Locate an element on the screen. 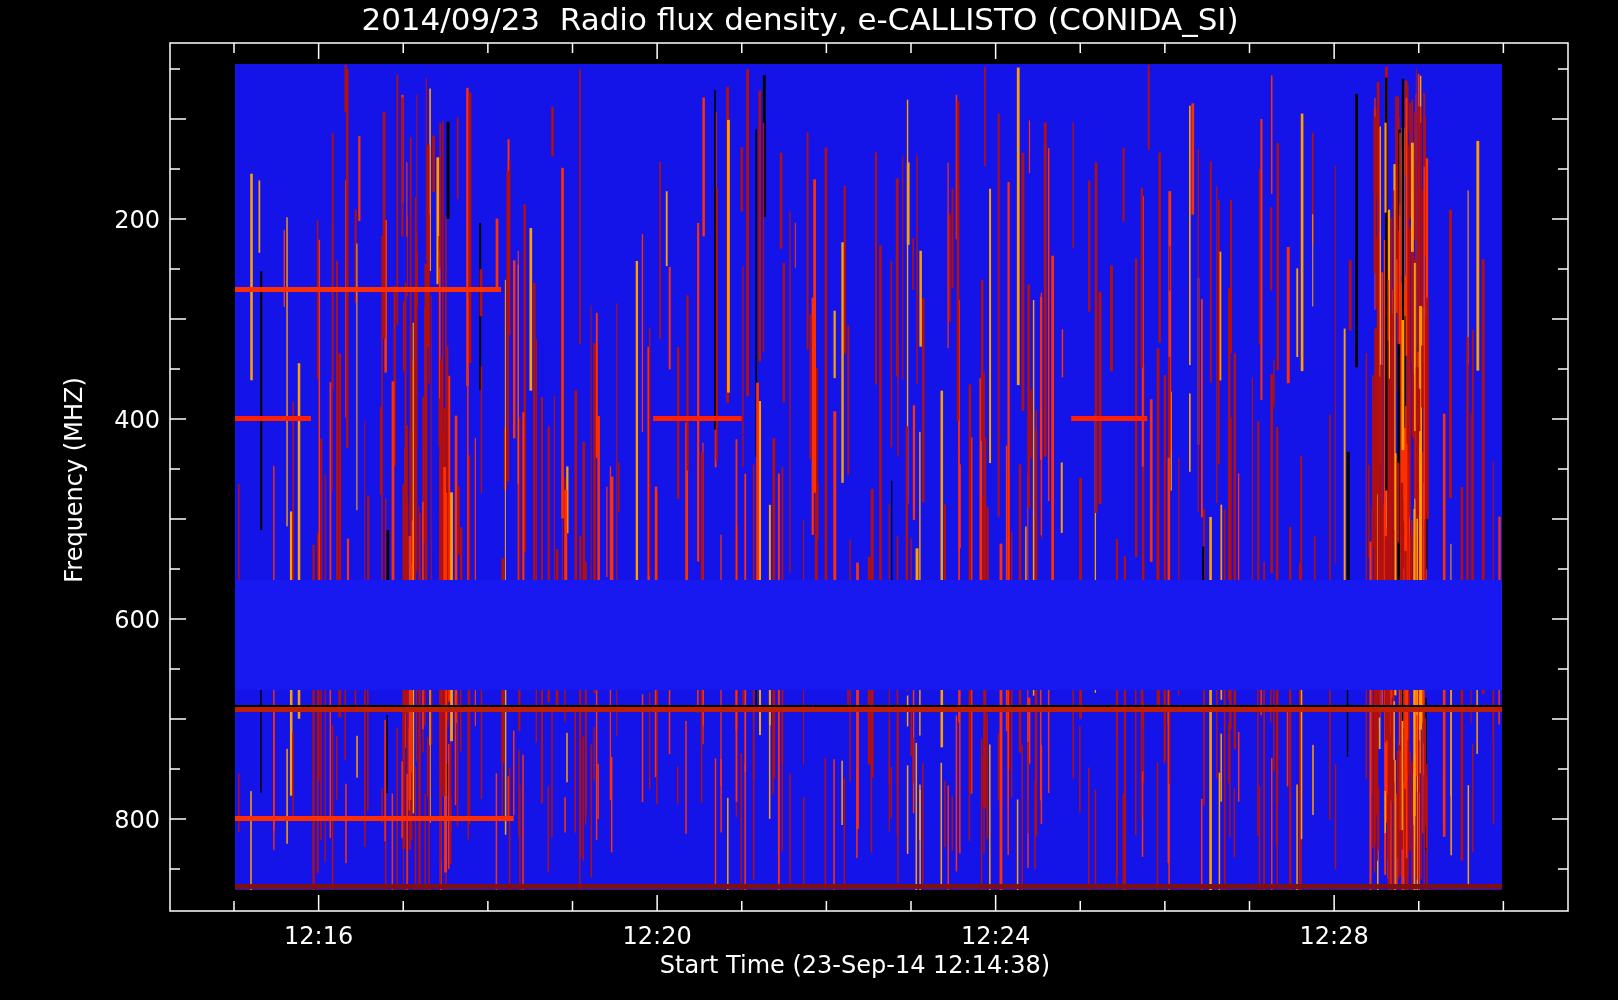  tick-label: 800 is located at coordinates (137, 820).